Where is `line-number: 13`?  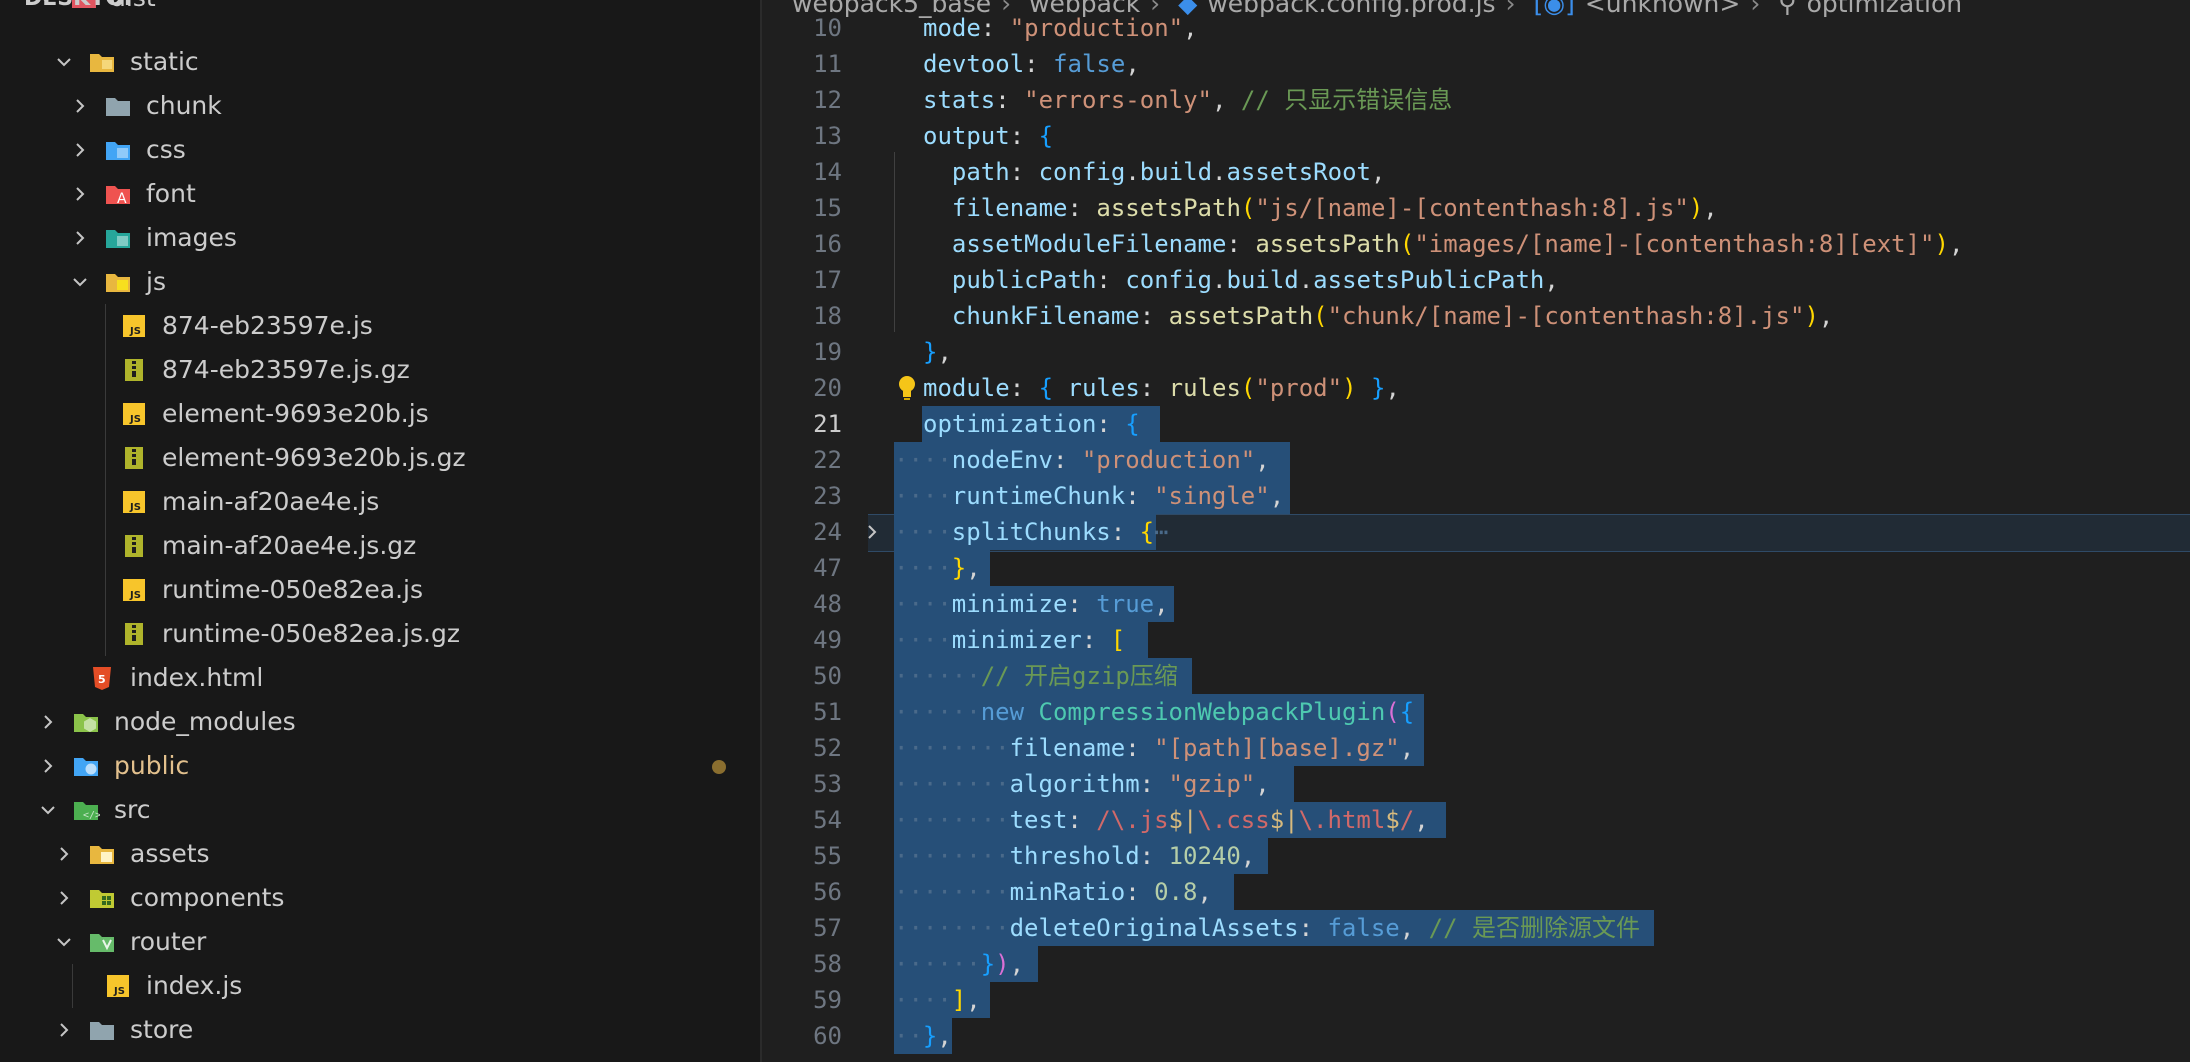
line-number: 13 is located at coordinates (827, 136).